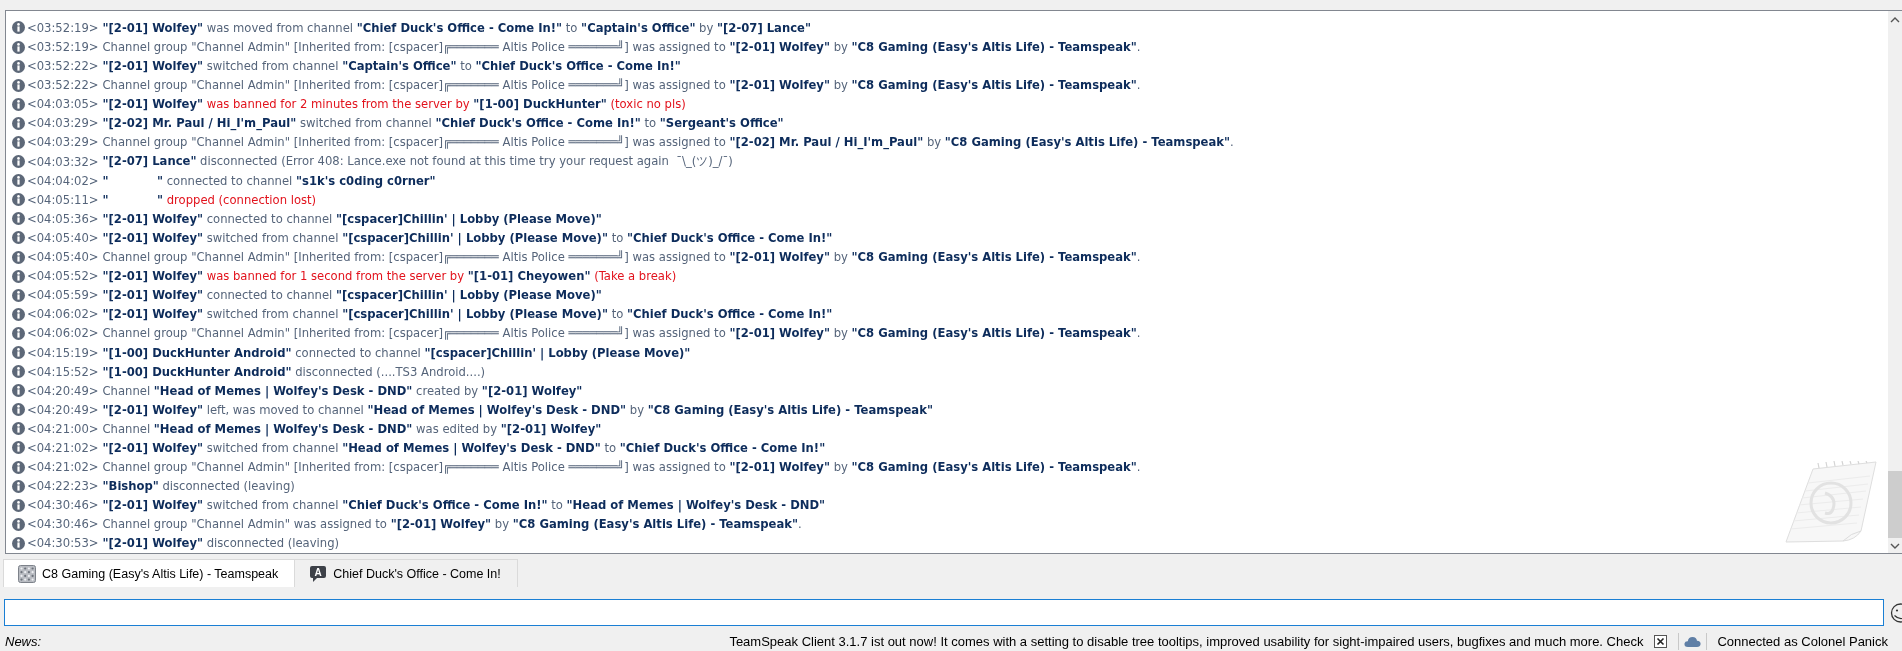 This screenshot has height=651, width=1902. Describe the element at coordinates (391, 66) in the screenshot. I see `log-message: "[2-01] Wolfey" switched from channel "Captain's Office" to "Chief Duck's Office - Come In!"` at that location.